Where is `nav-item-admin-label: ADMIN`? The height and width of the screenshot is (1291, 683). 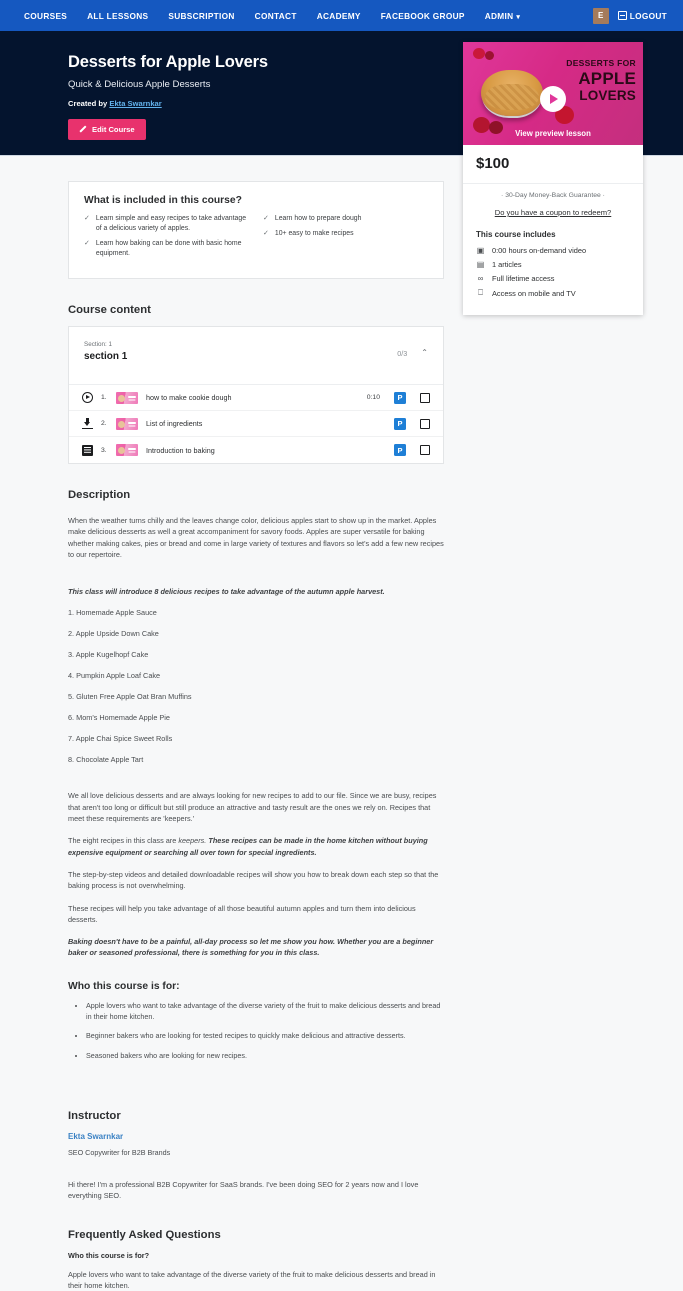
nav-item-admin-label: ADMIN is located at coordinates (499, 15).